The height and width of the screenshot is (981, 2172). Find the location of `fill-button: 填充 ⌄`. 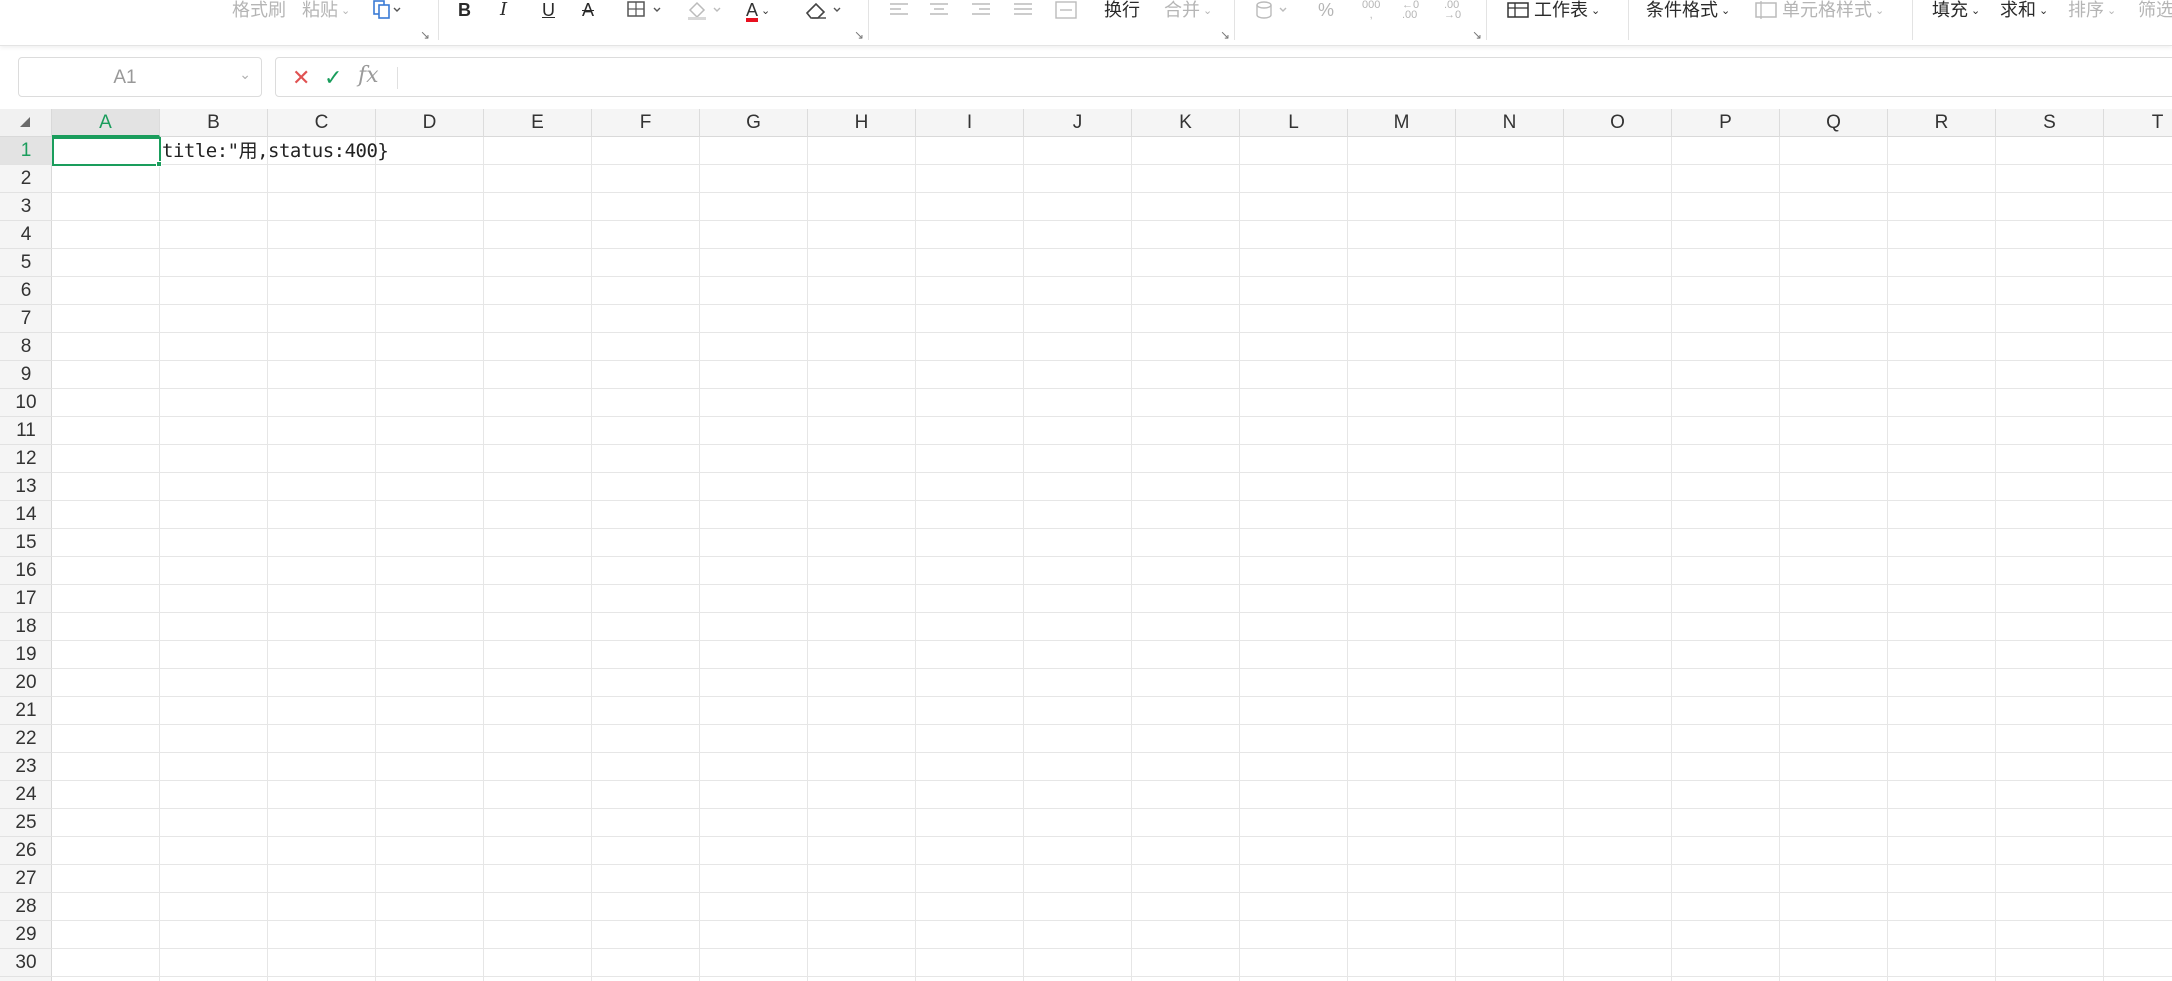

fill-button: 填充 ⌄ is located at coordinates (1956, 10).